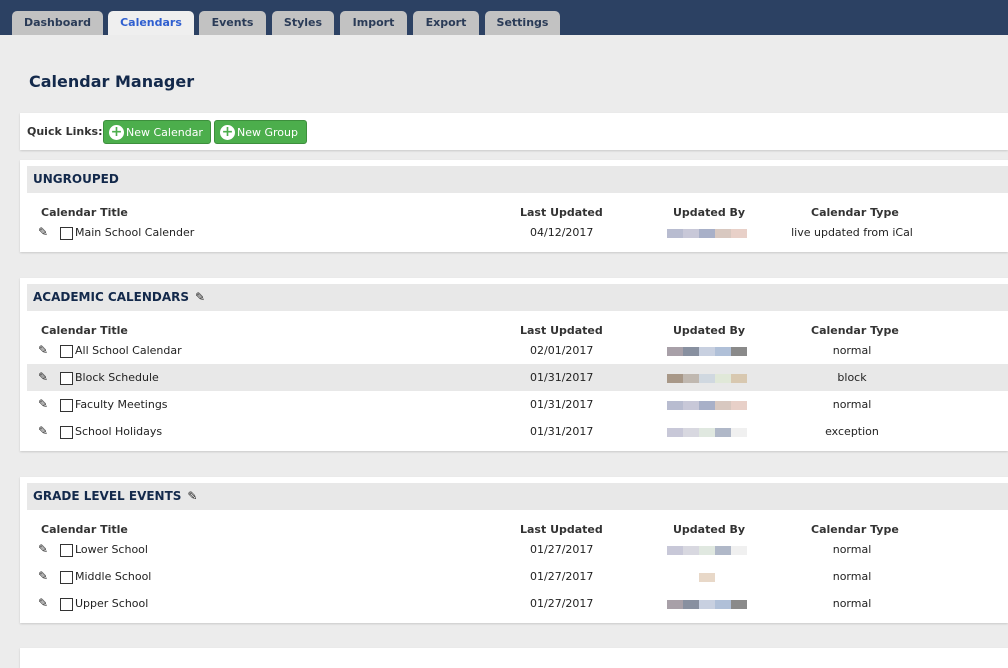 The height and width of the screenshot is (668, 1008). Describe the element at coordinates (514, 658) in the screenshot. I see `group-panel-next` at that location.